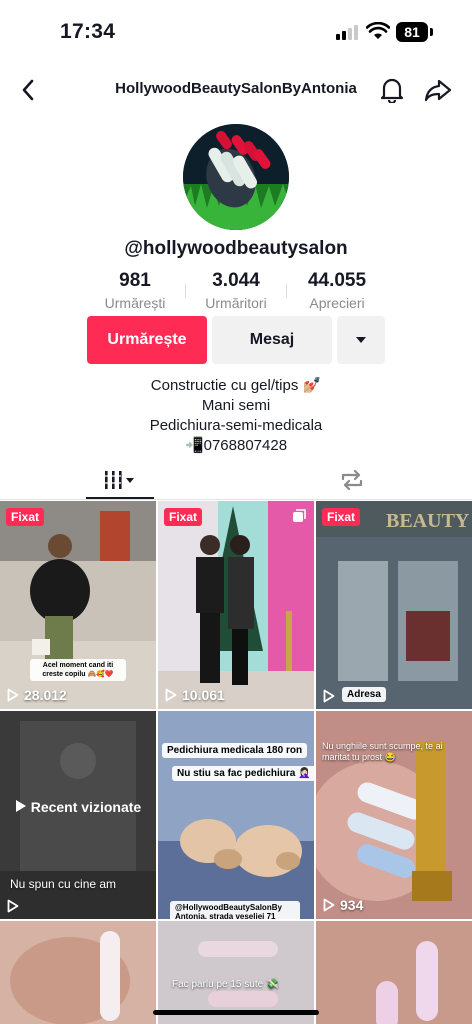  Describe the element at coordinates (428, 521) in the screenshot. I see `svg-text: BEAUTY` at that location.